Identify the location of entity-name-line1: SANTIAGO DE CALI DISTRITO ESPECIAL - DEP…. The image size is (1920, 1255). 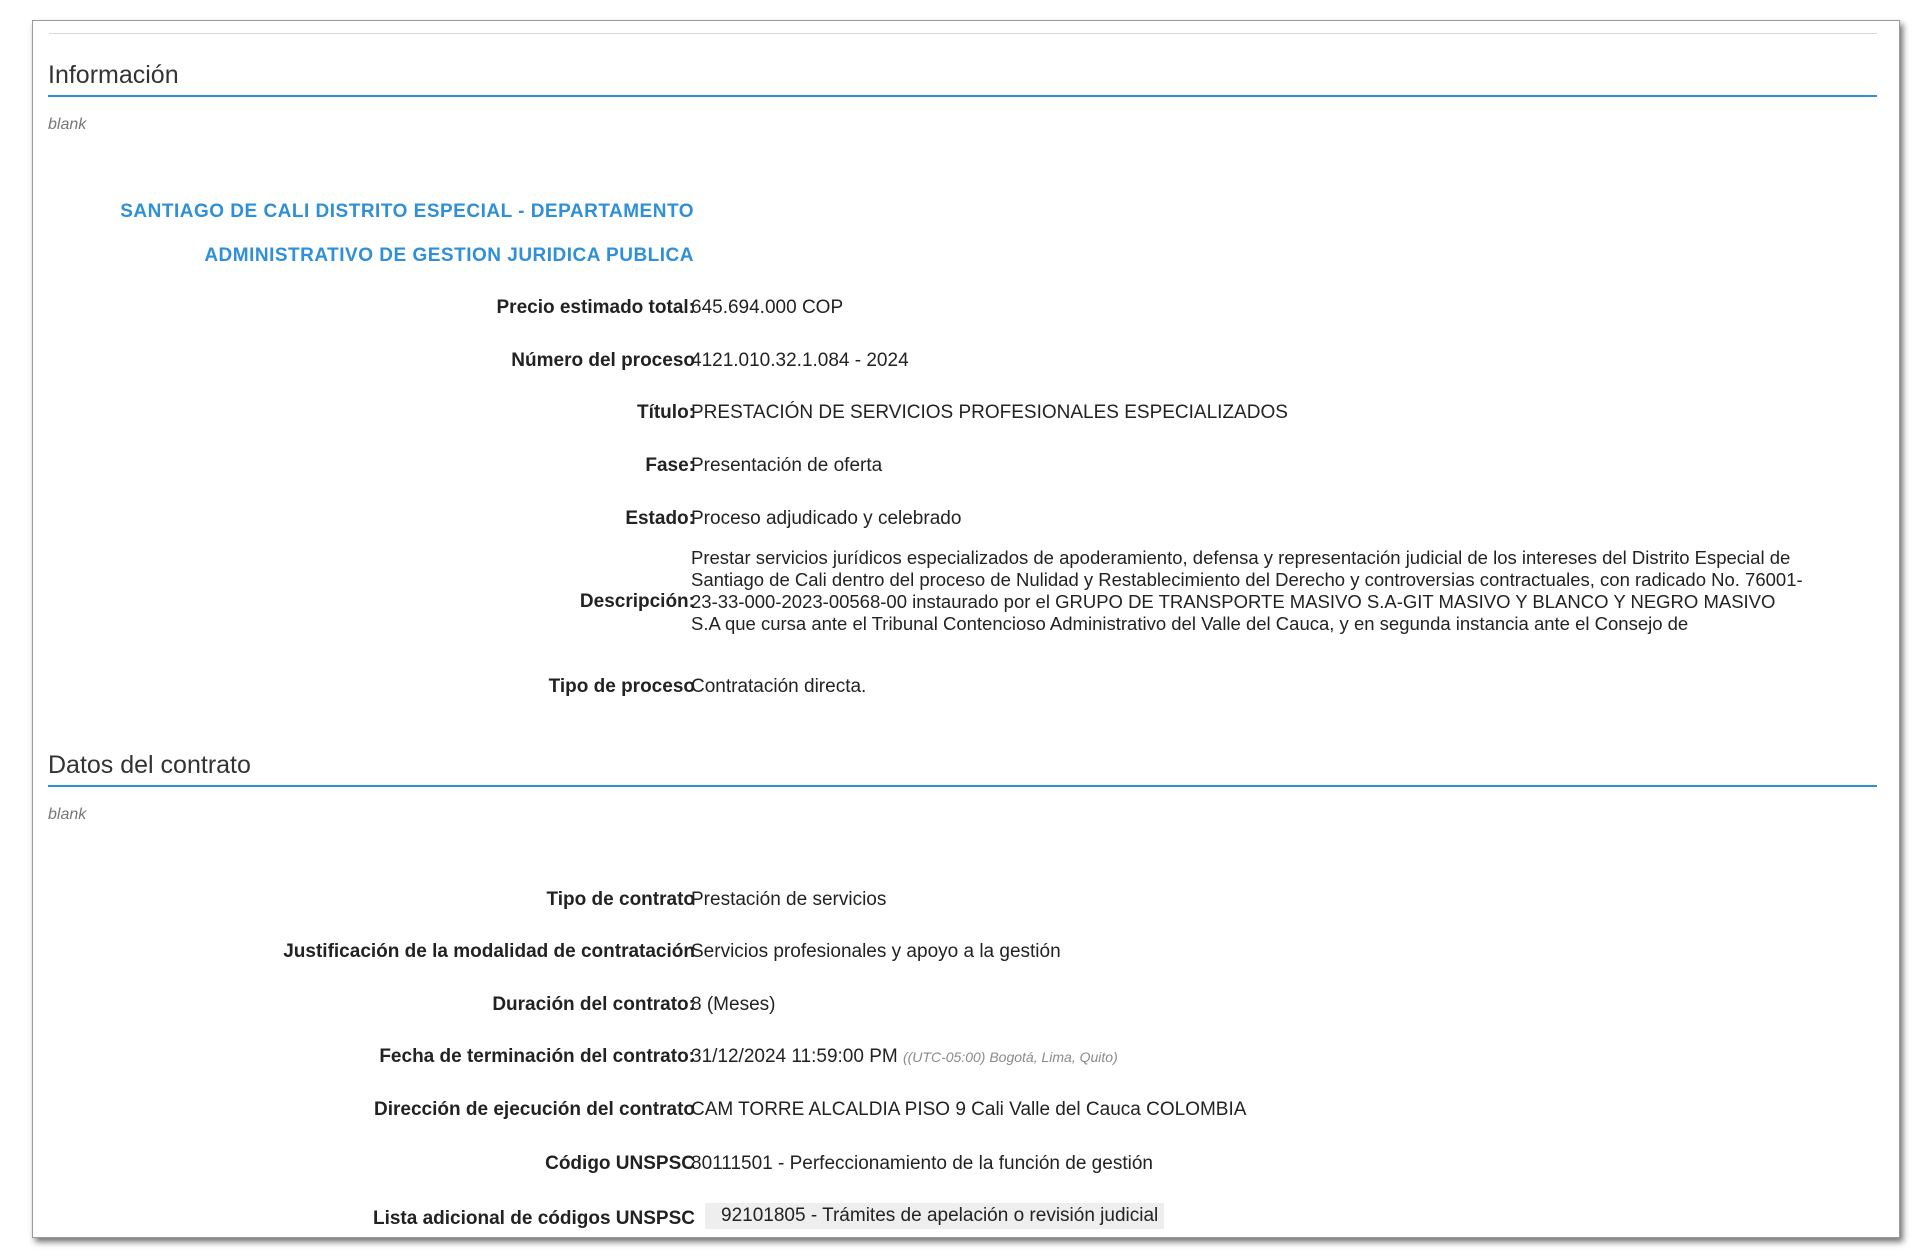
(407, 211).